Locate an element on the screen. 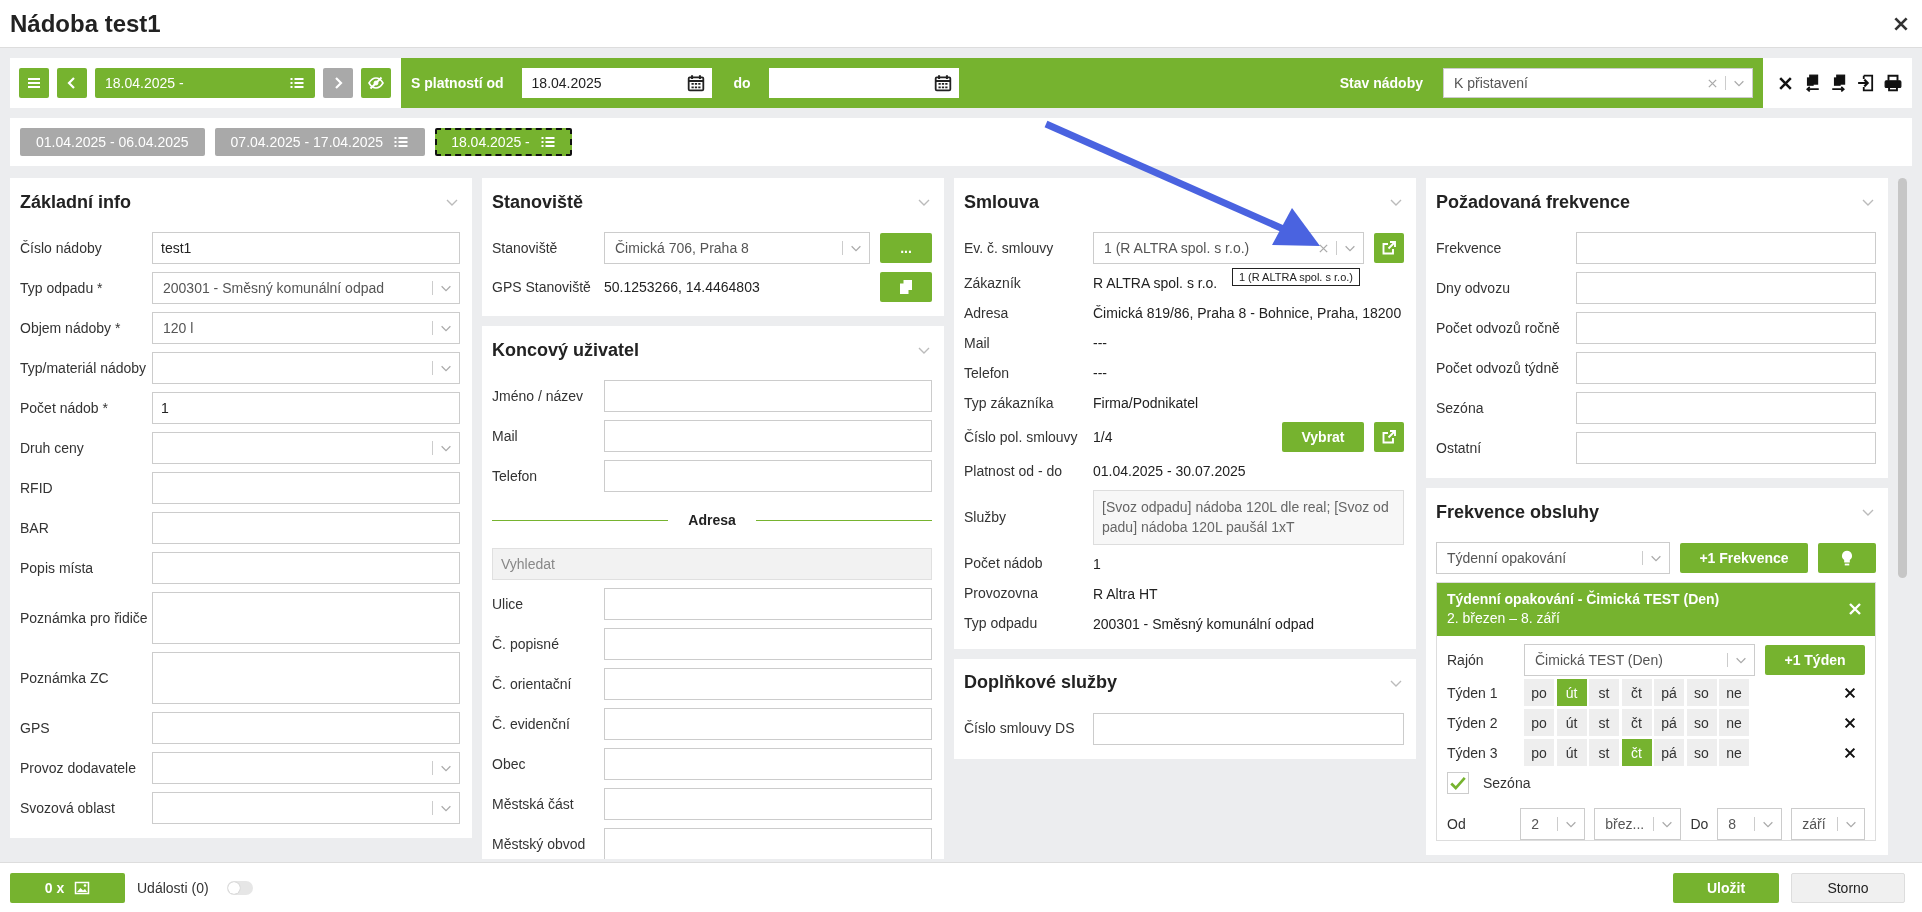 The width and height of the screenshot is (1922, 912). field-label: Objem nádoby * is located at coordinates (71, 328).